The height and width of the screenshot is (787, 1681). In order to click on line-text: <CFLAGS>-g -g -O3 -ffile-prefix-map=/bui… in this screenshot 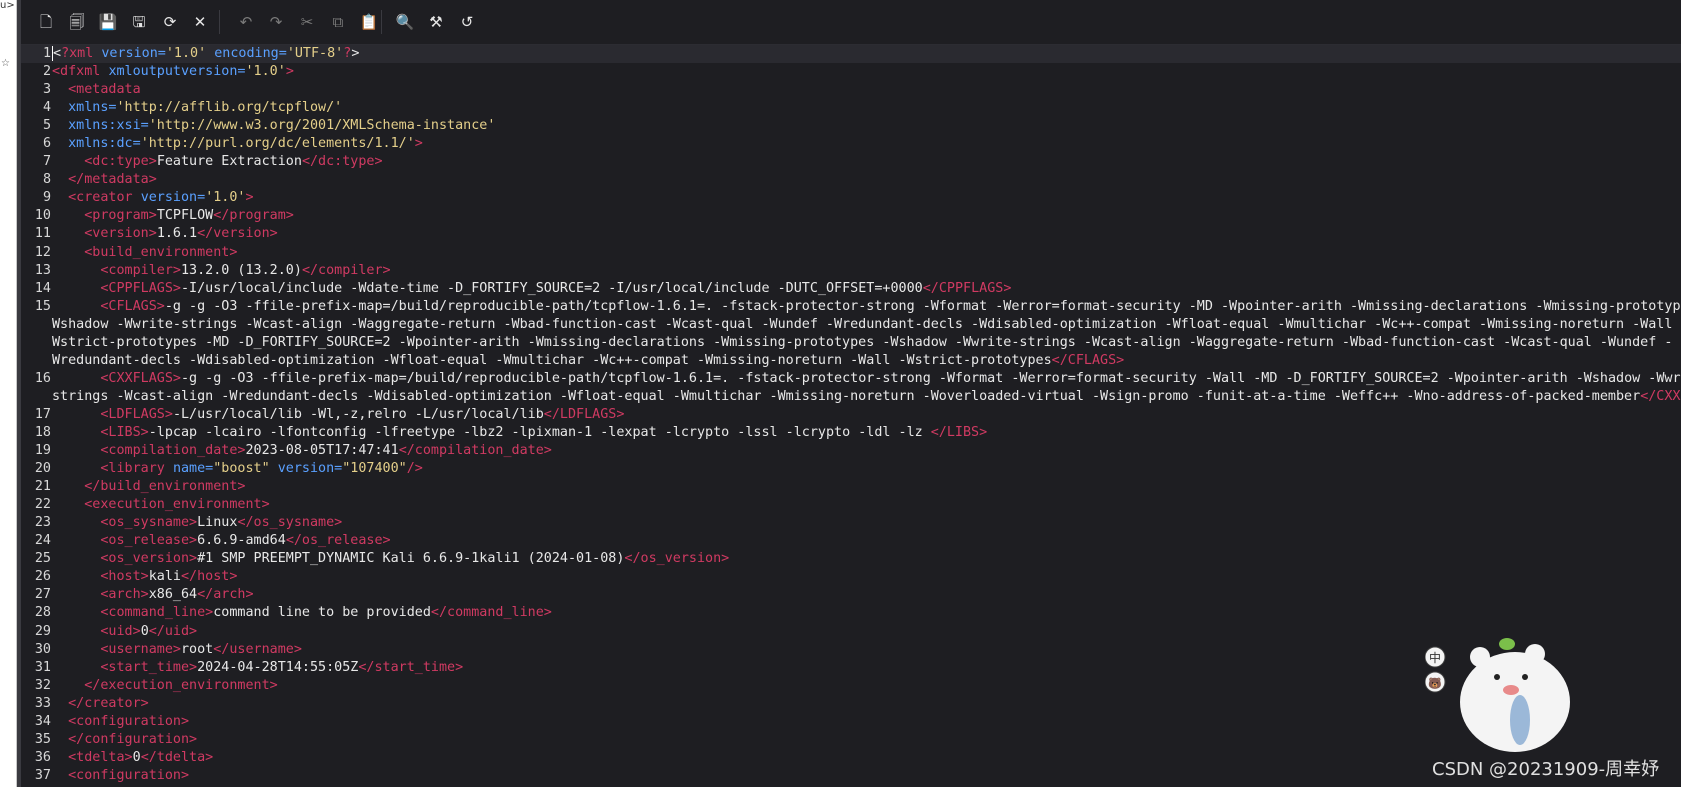, I will do `click(866, 307)`.